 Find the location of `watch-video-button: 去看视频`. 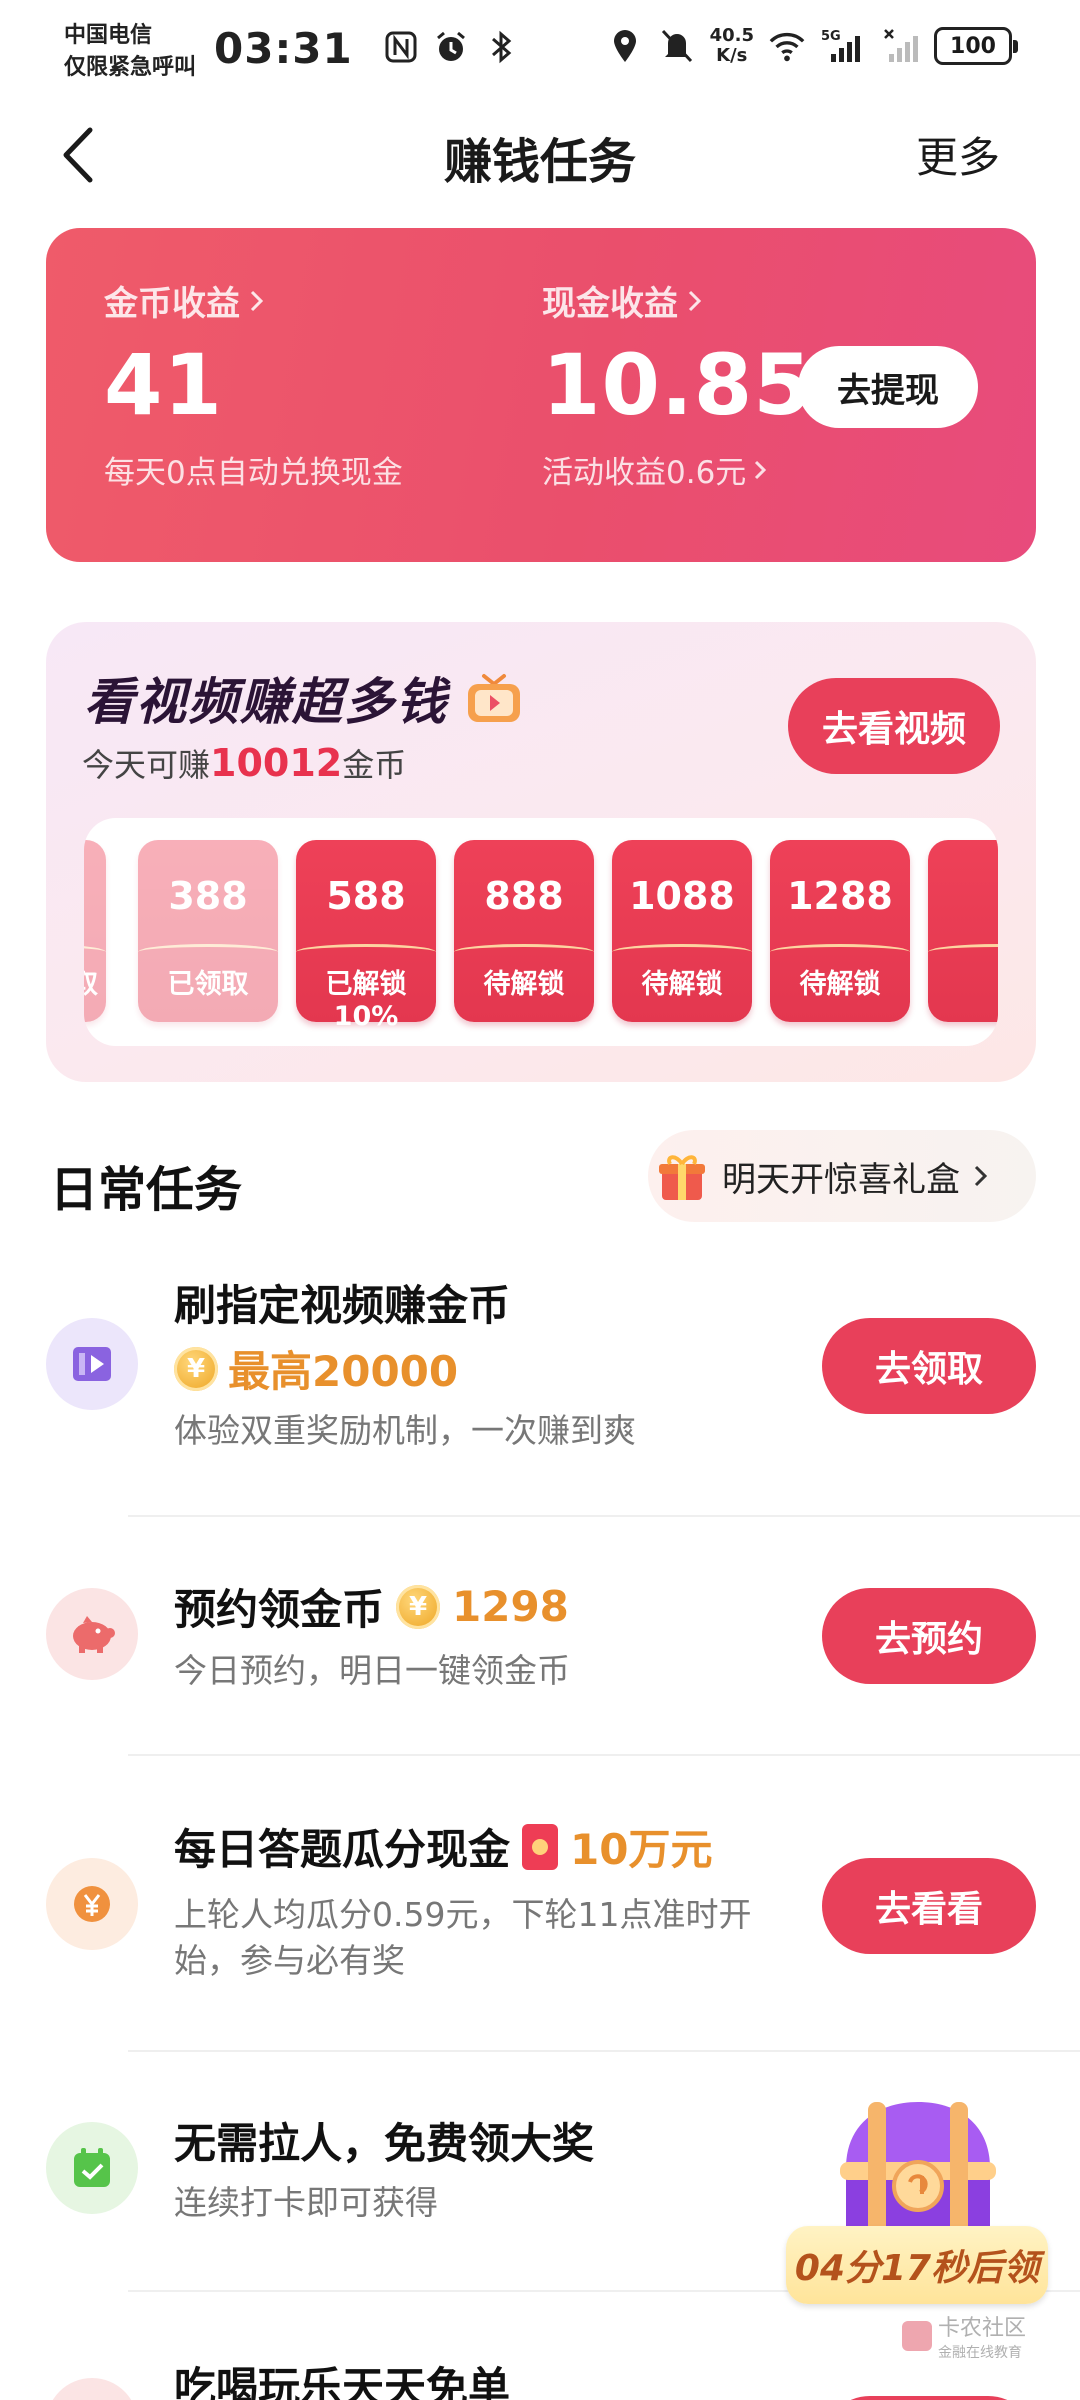

watch-video-button: 去看视频 is located at coordinates (894, 726).